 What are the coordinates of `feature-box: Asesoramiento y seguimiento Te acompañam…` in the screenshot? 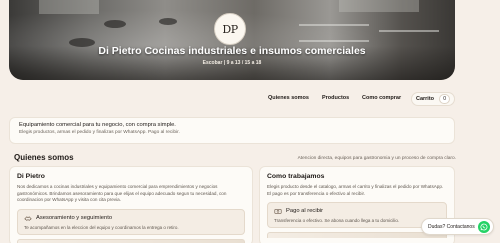 It's located at (131, 221).